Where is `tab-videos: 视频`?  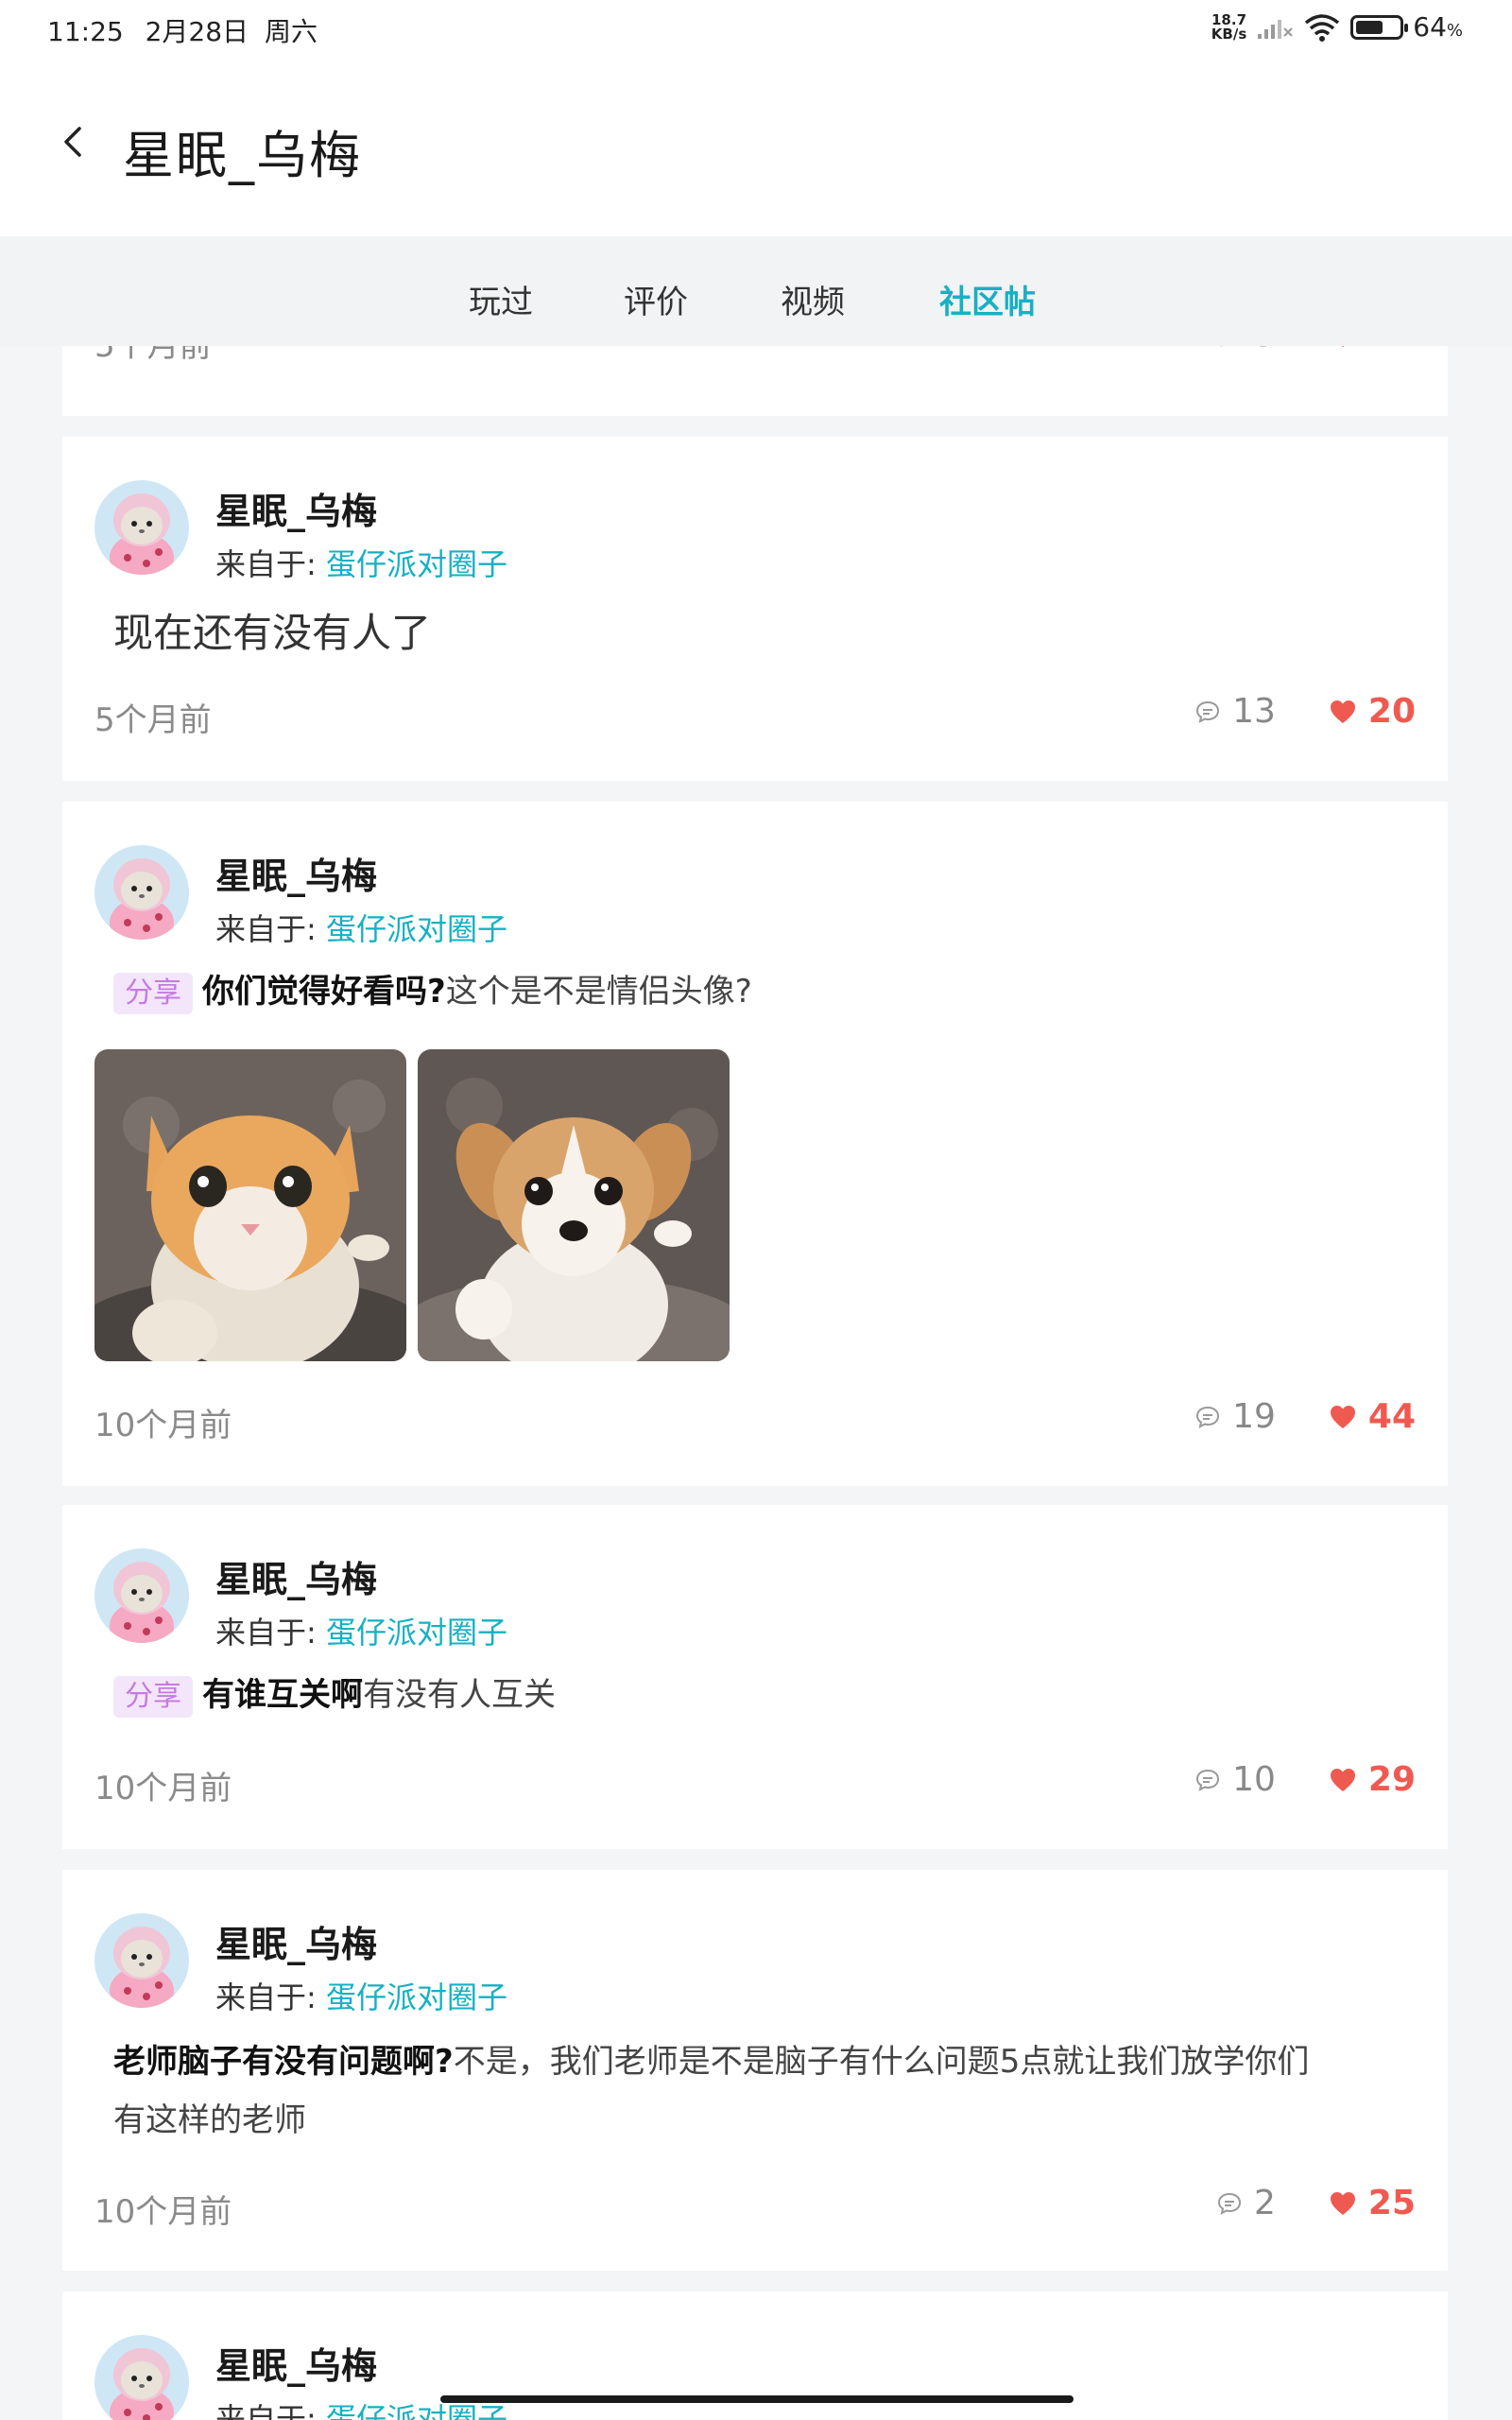 tab-videos: 视频 is located at coordinates (813, 299).